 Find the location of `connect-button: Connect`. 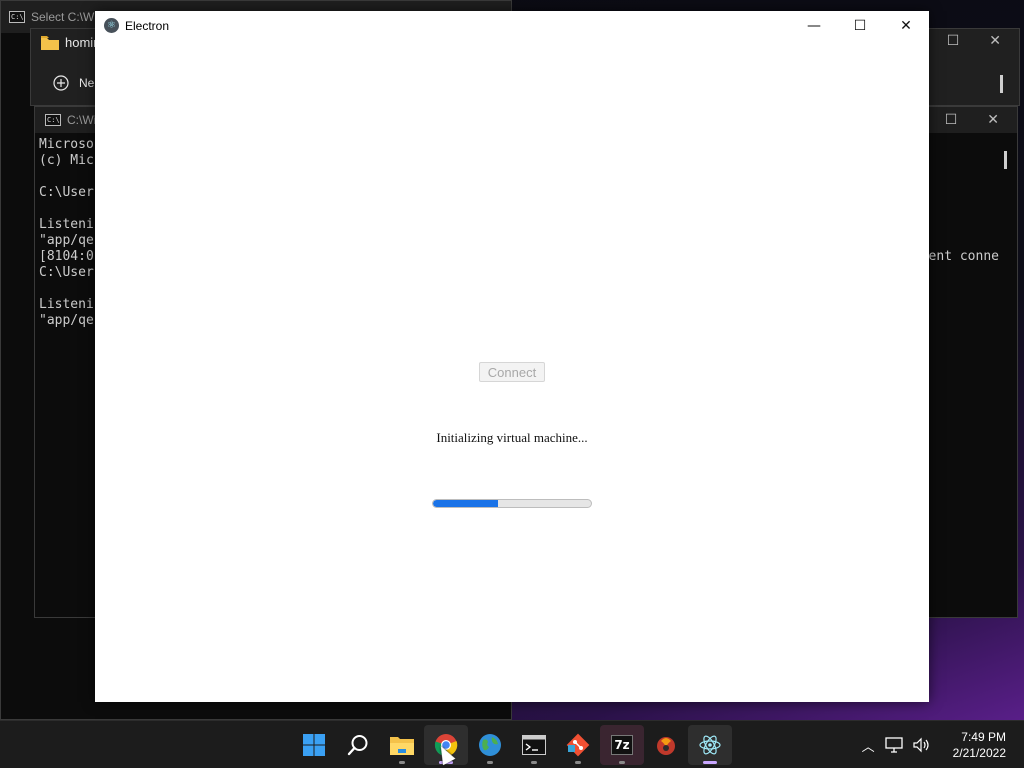

connect-button: Connect is located at coordinates (512, 372).